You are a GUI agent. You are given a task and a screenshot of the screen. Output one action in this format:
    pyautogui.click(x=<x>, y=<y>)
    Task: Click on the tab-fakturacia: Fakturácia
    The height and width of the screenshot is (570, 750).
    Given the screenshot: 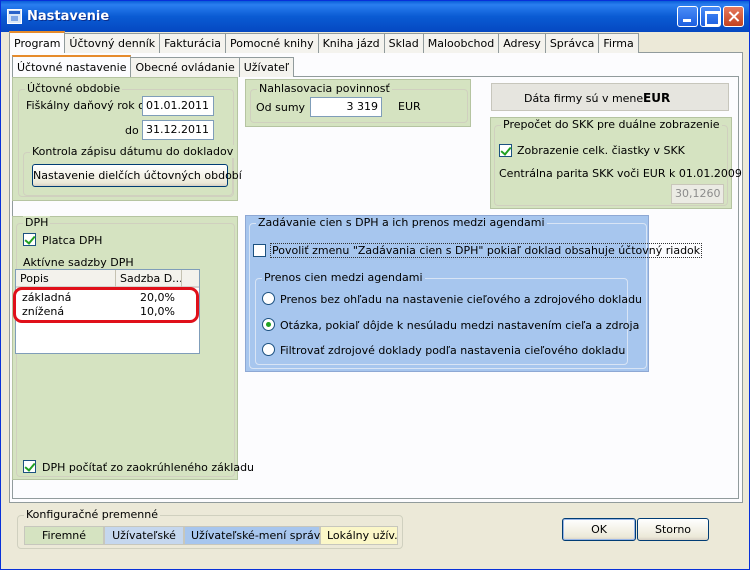 What is the action you would take?
    pyautogui.click(x=192, y=43)
    